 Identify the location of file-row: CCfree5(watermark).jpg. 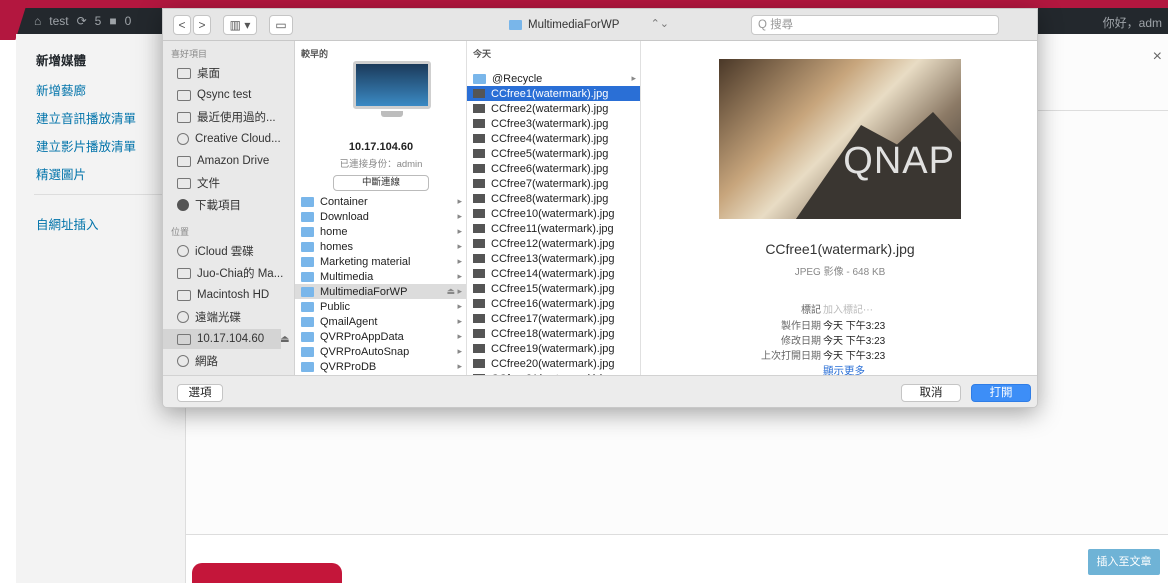
(553, 153).